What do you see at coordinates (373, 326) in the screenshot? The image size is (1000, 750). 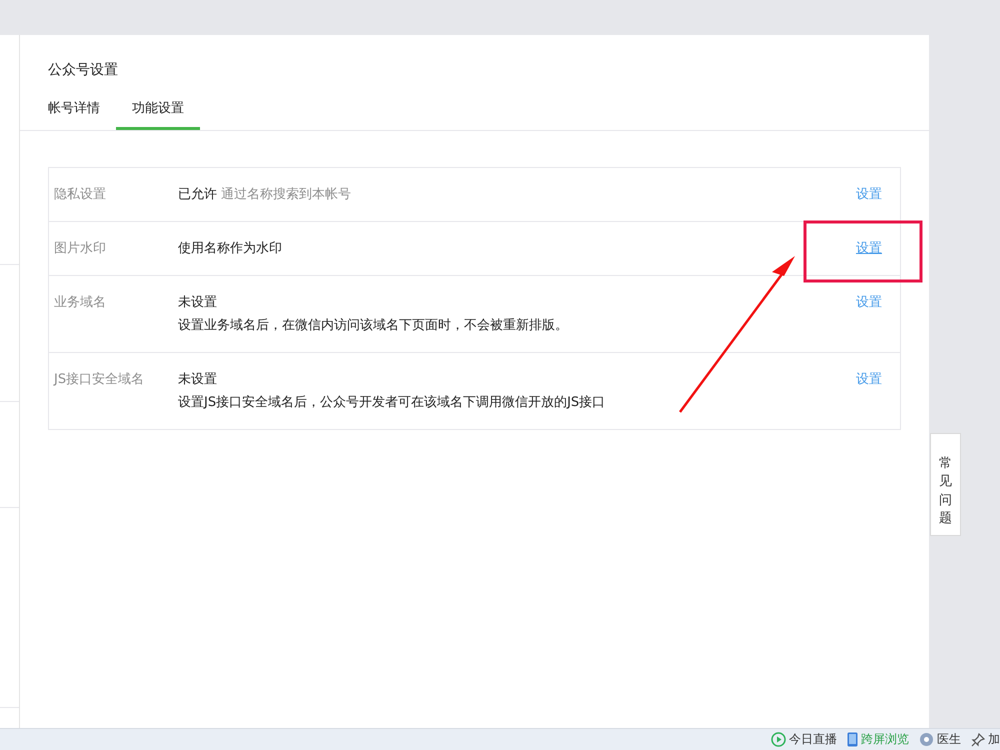 I see `setting-description: 设置业务域名后，在微信内访问该域名下页面时，不会被重新排版。` at bounding box center [373, 326].